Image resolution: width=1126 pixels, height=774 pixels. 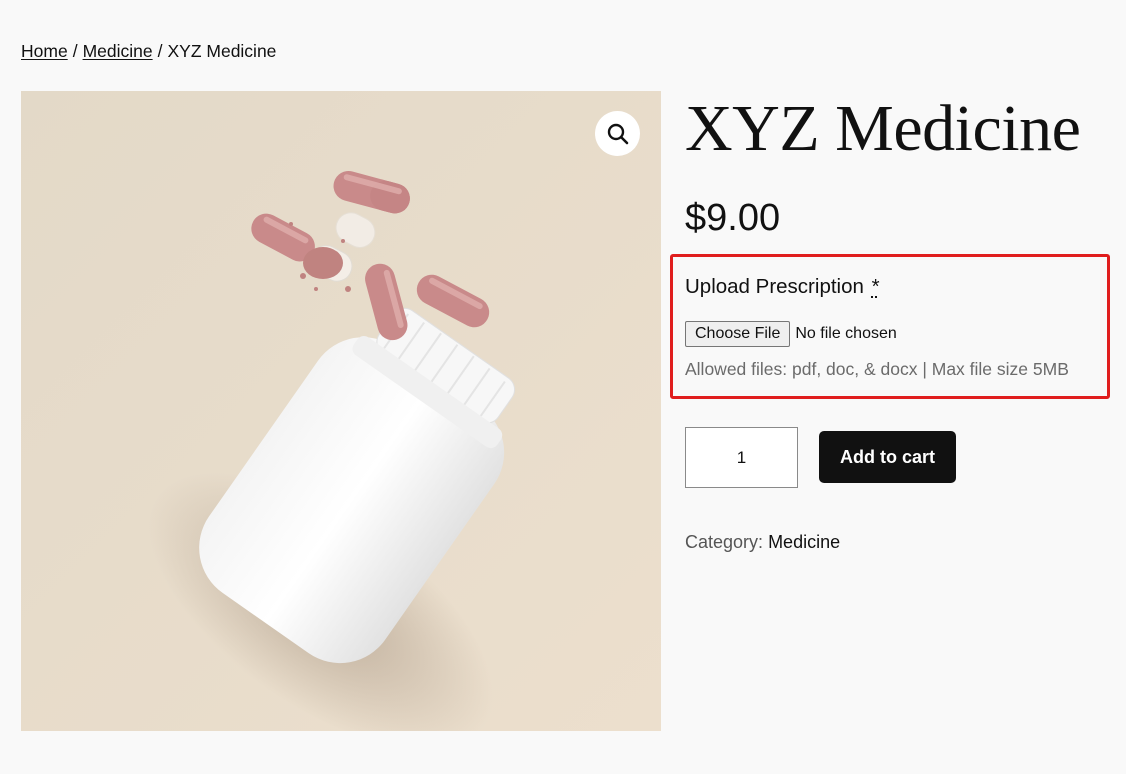 What do you see at coordinates (118, 51) in the screenshot?
I see `breadcrumb-category-link: Medicine` at bounding box center [118, 51].